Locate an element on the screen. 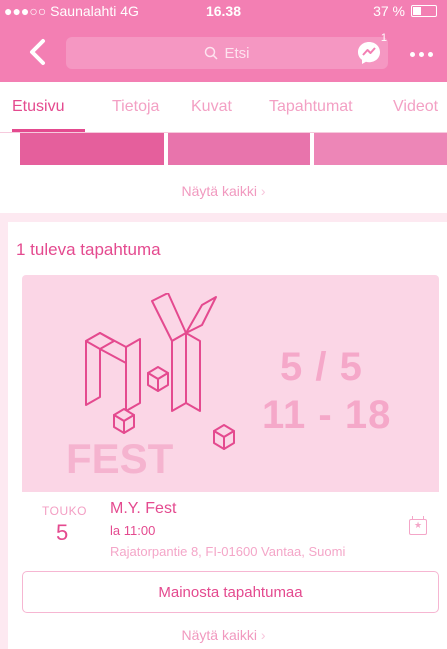 This screenshot has width=447, height=649. tab-home: Etusivu is located at coordinates (38, 107).